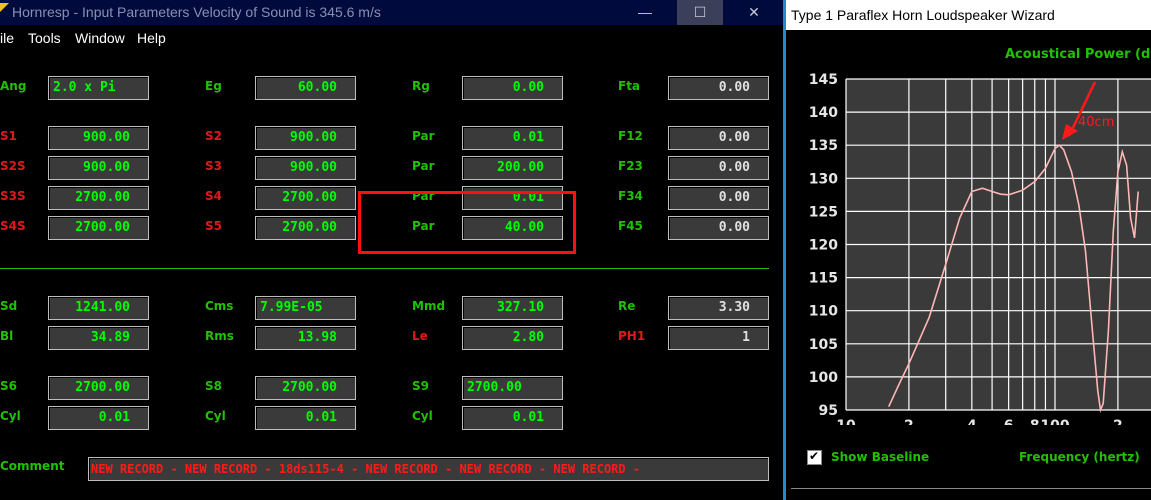  What do you see at coordinates (512, 168) in the screenshot?
I see `par-field-2: 200.00` at bounding box center [512, 168].